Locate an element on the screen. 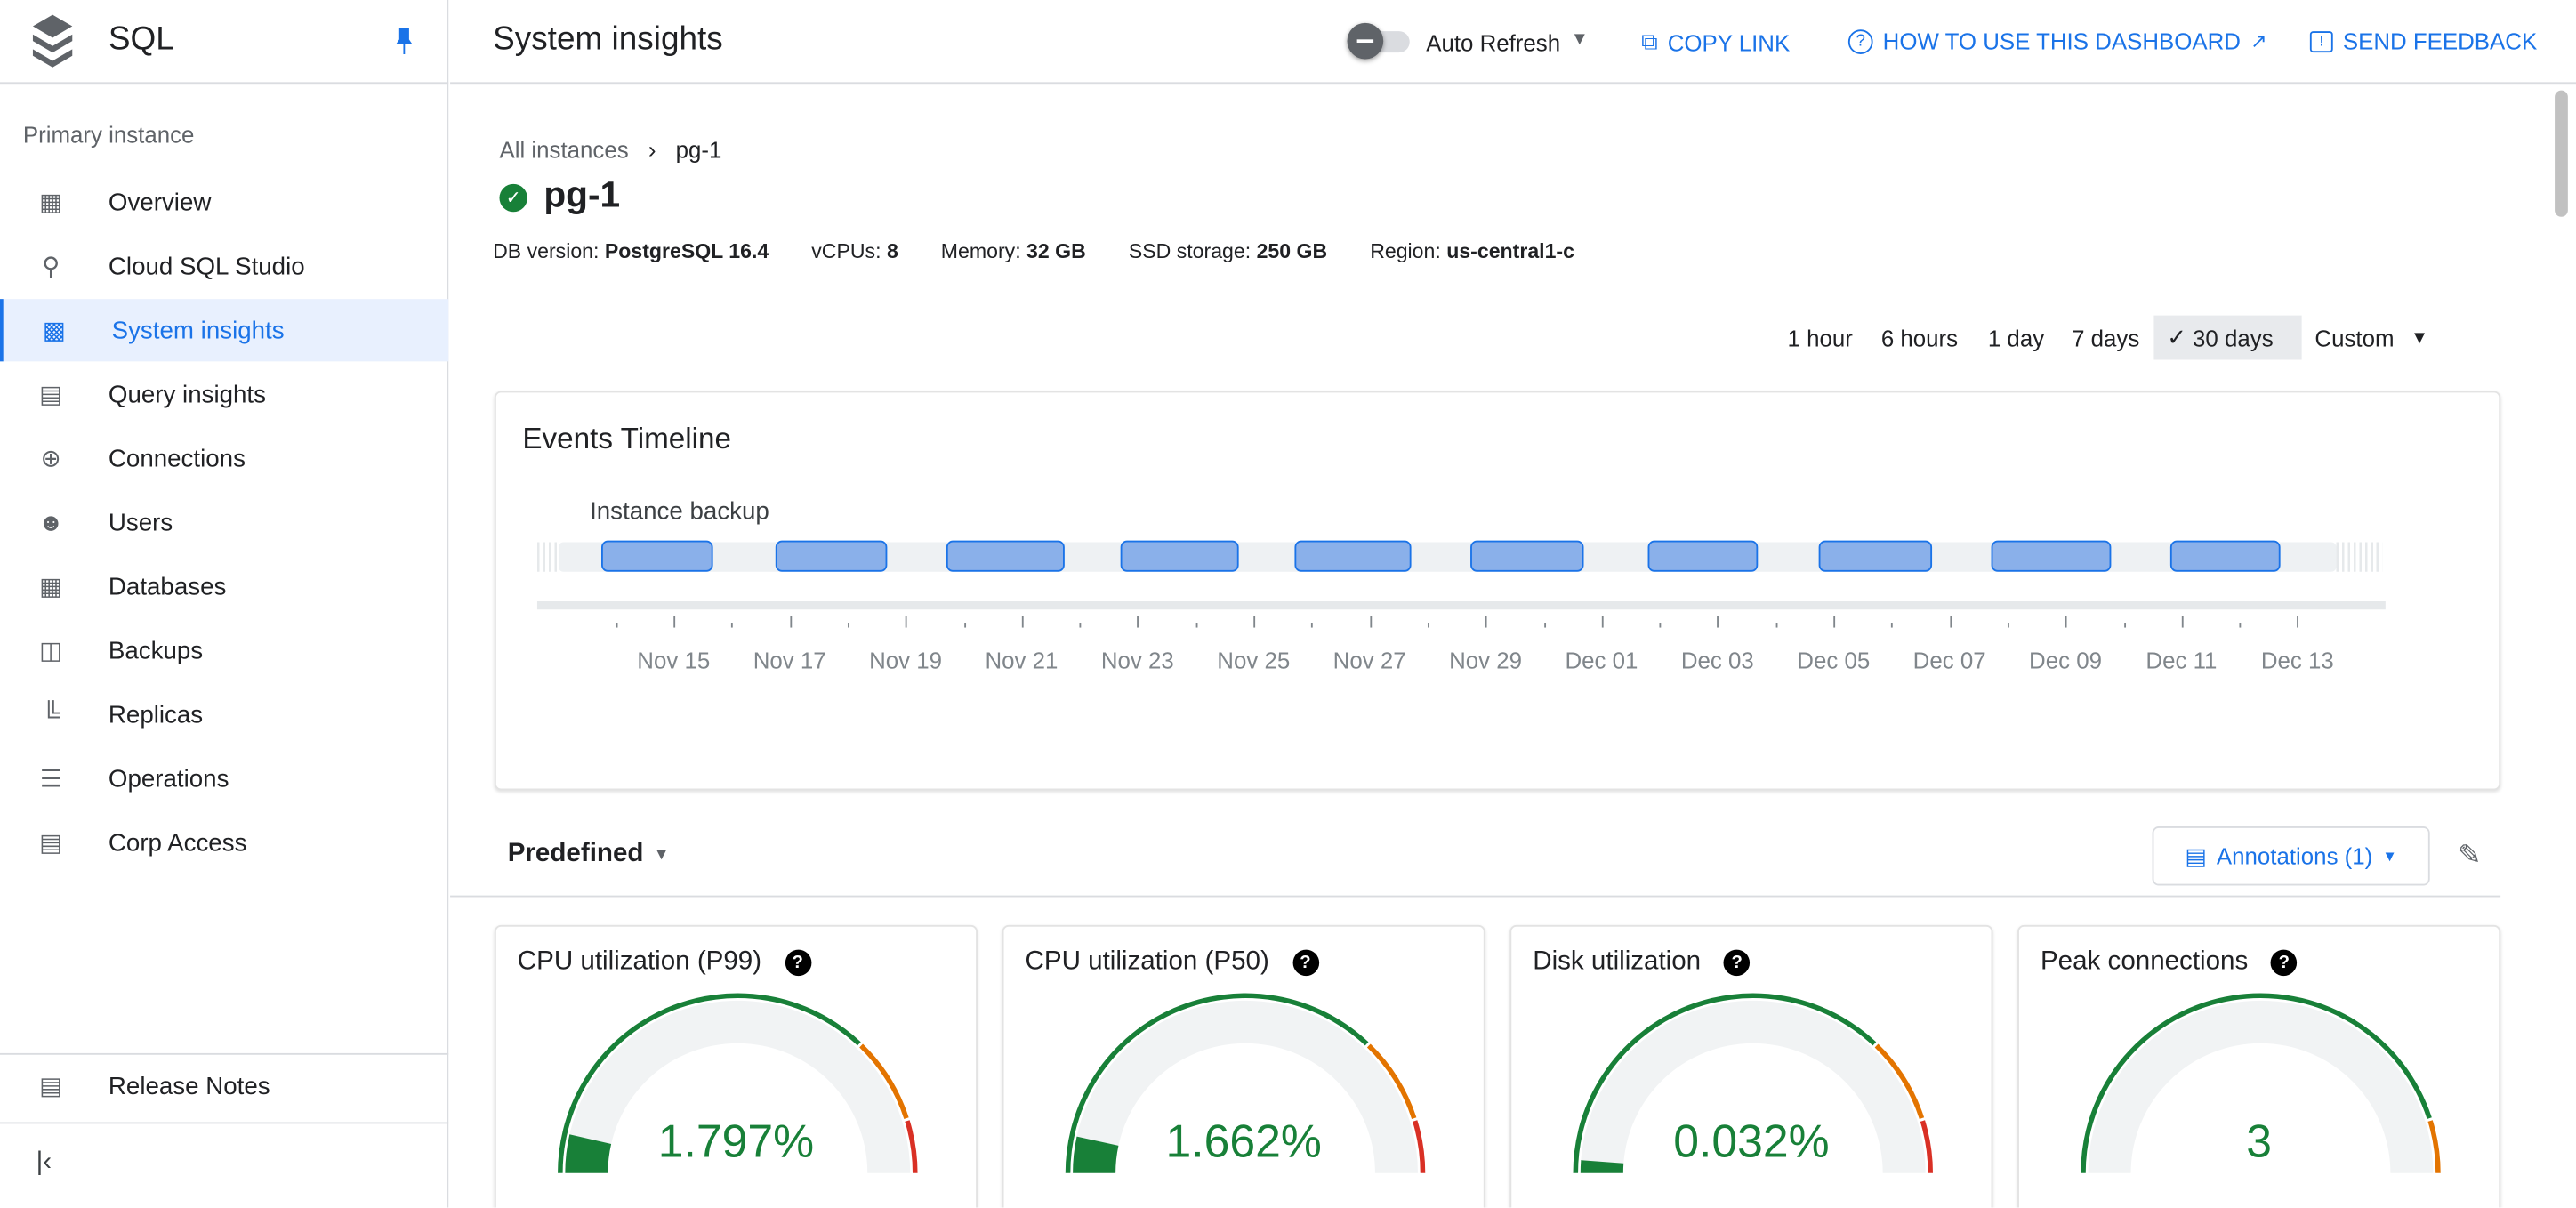 The height and width of the screenshot is (1208, 2576). tick-label: Nov 19 is located at coordinates (906, 660).